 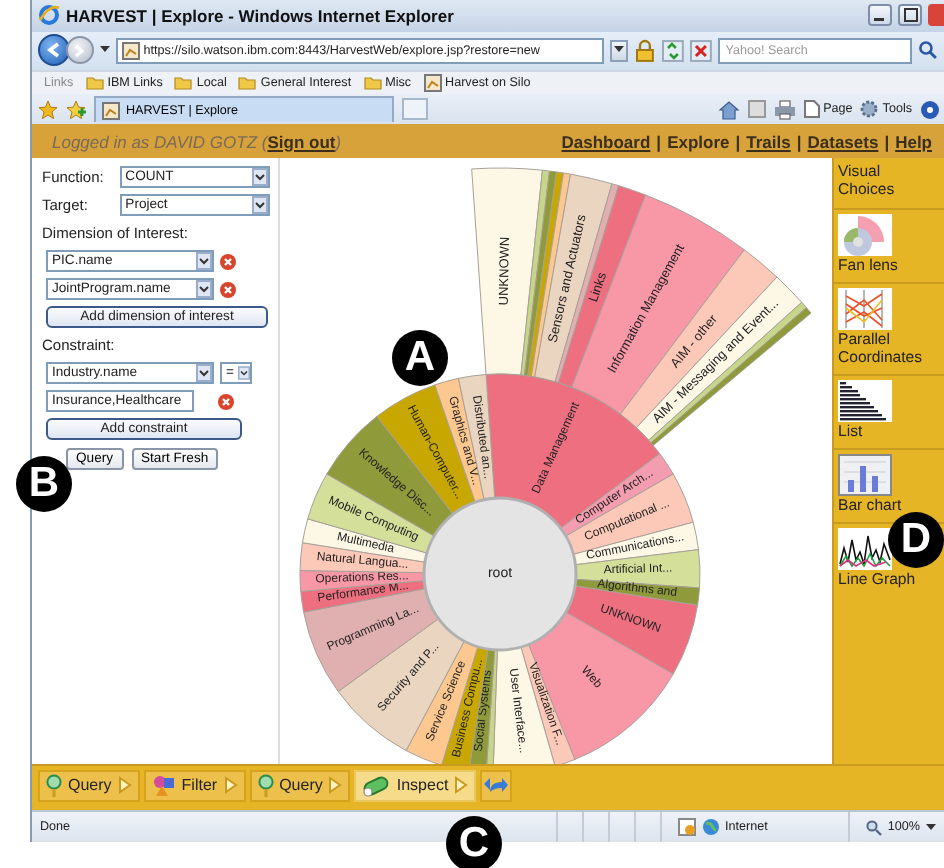 I want to click on search-icon, so click(x=928, y=50).